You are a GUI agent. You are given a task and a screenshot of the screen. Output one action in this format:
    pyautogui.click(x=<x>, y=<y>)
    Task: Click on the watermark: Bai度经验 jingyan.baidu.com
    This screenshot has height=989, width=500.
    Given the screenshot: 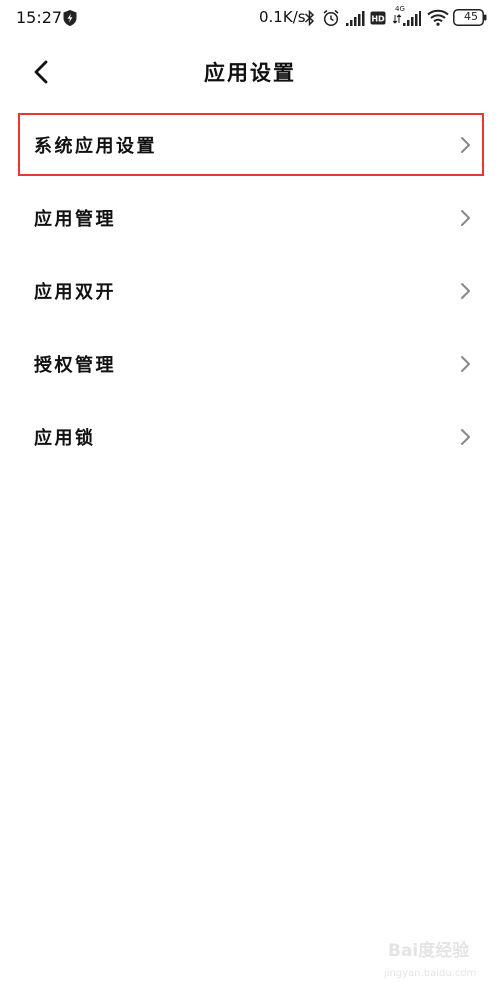 What is the action you would take?
    pyautogui.click(x=437, y=959)
    